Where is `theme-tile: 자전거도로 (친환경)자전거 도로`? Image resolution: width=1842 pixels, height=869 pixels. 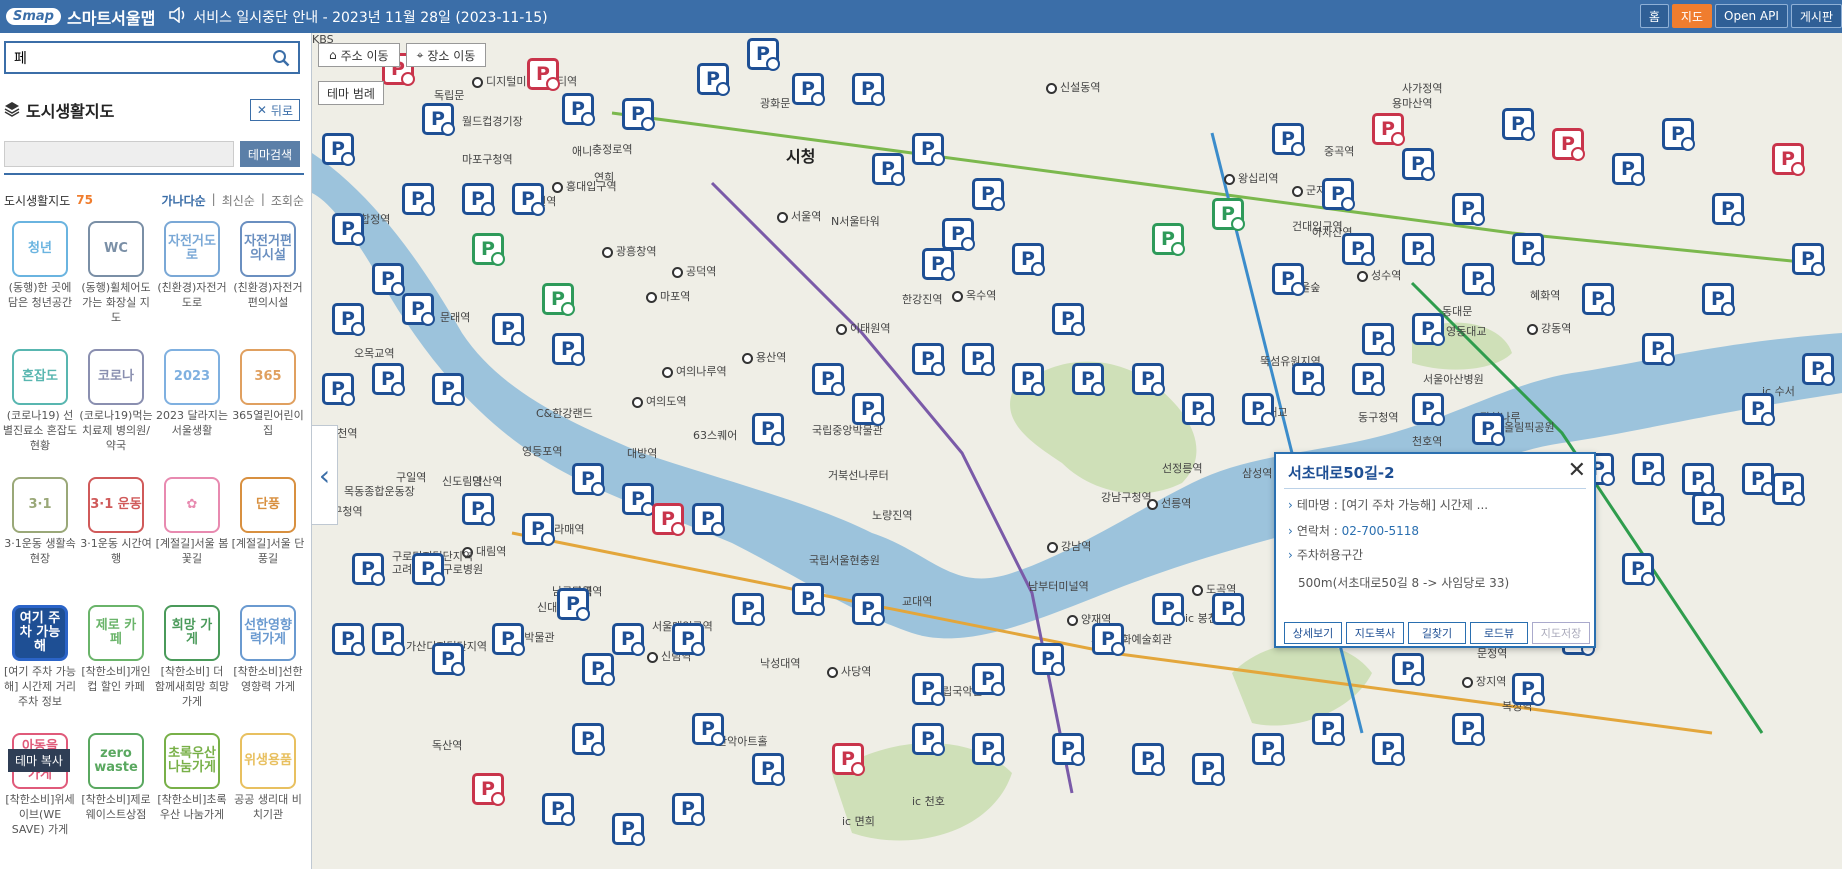 theme-tile: 자전거도로 (친환경)자전거 도로 is located at coordinates (192, 281).